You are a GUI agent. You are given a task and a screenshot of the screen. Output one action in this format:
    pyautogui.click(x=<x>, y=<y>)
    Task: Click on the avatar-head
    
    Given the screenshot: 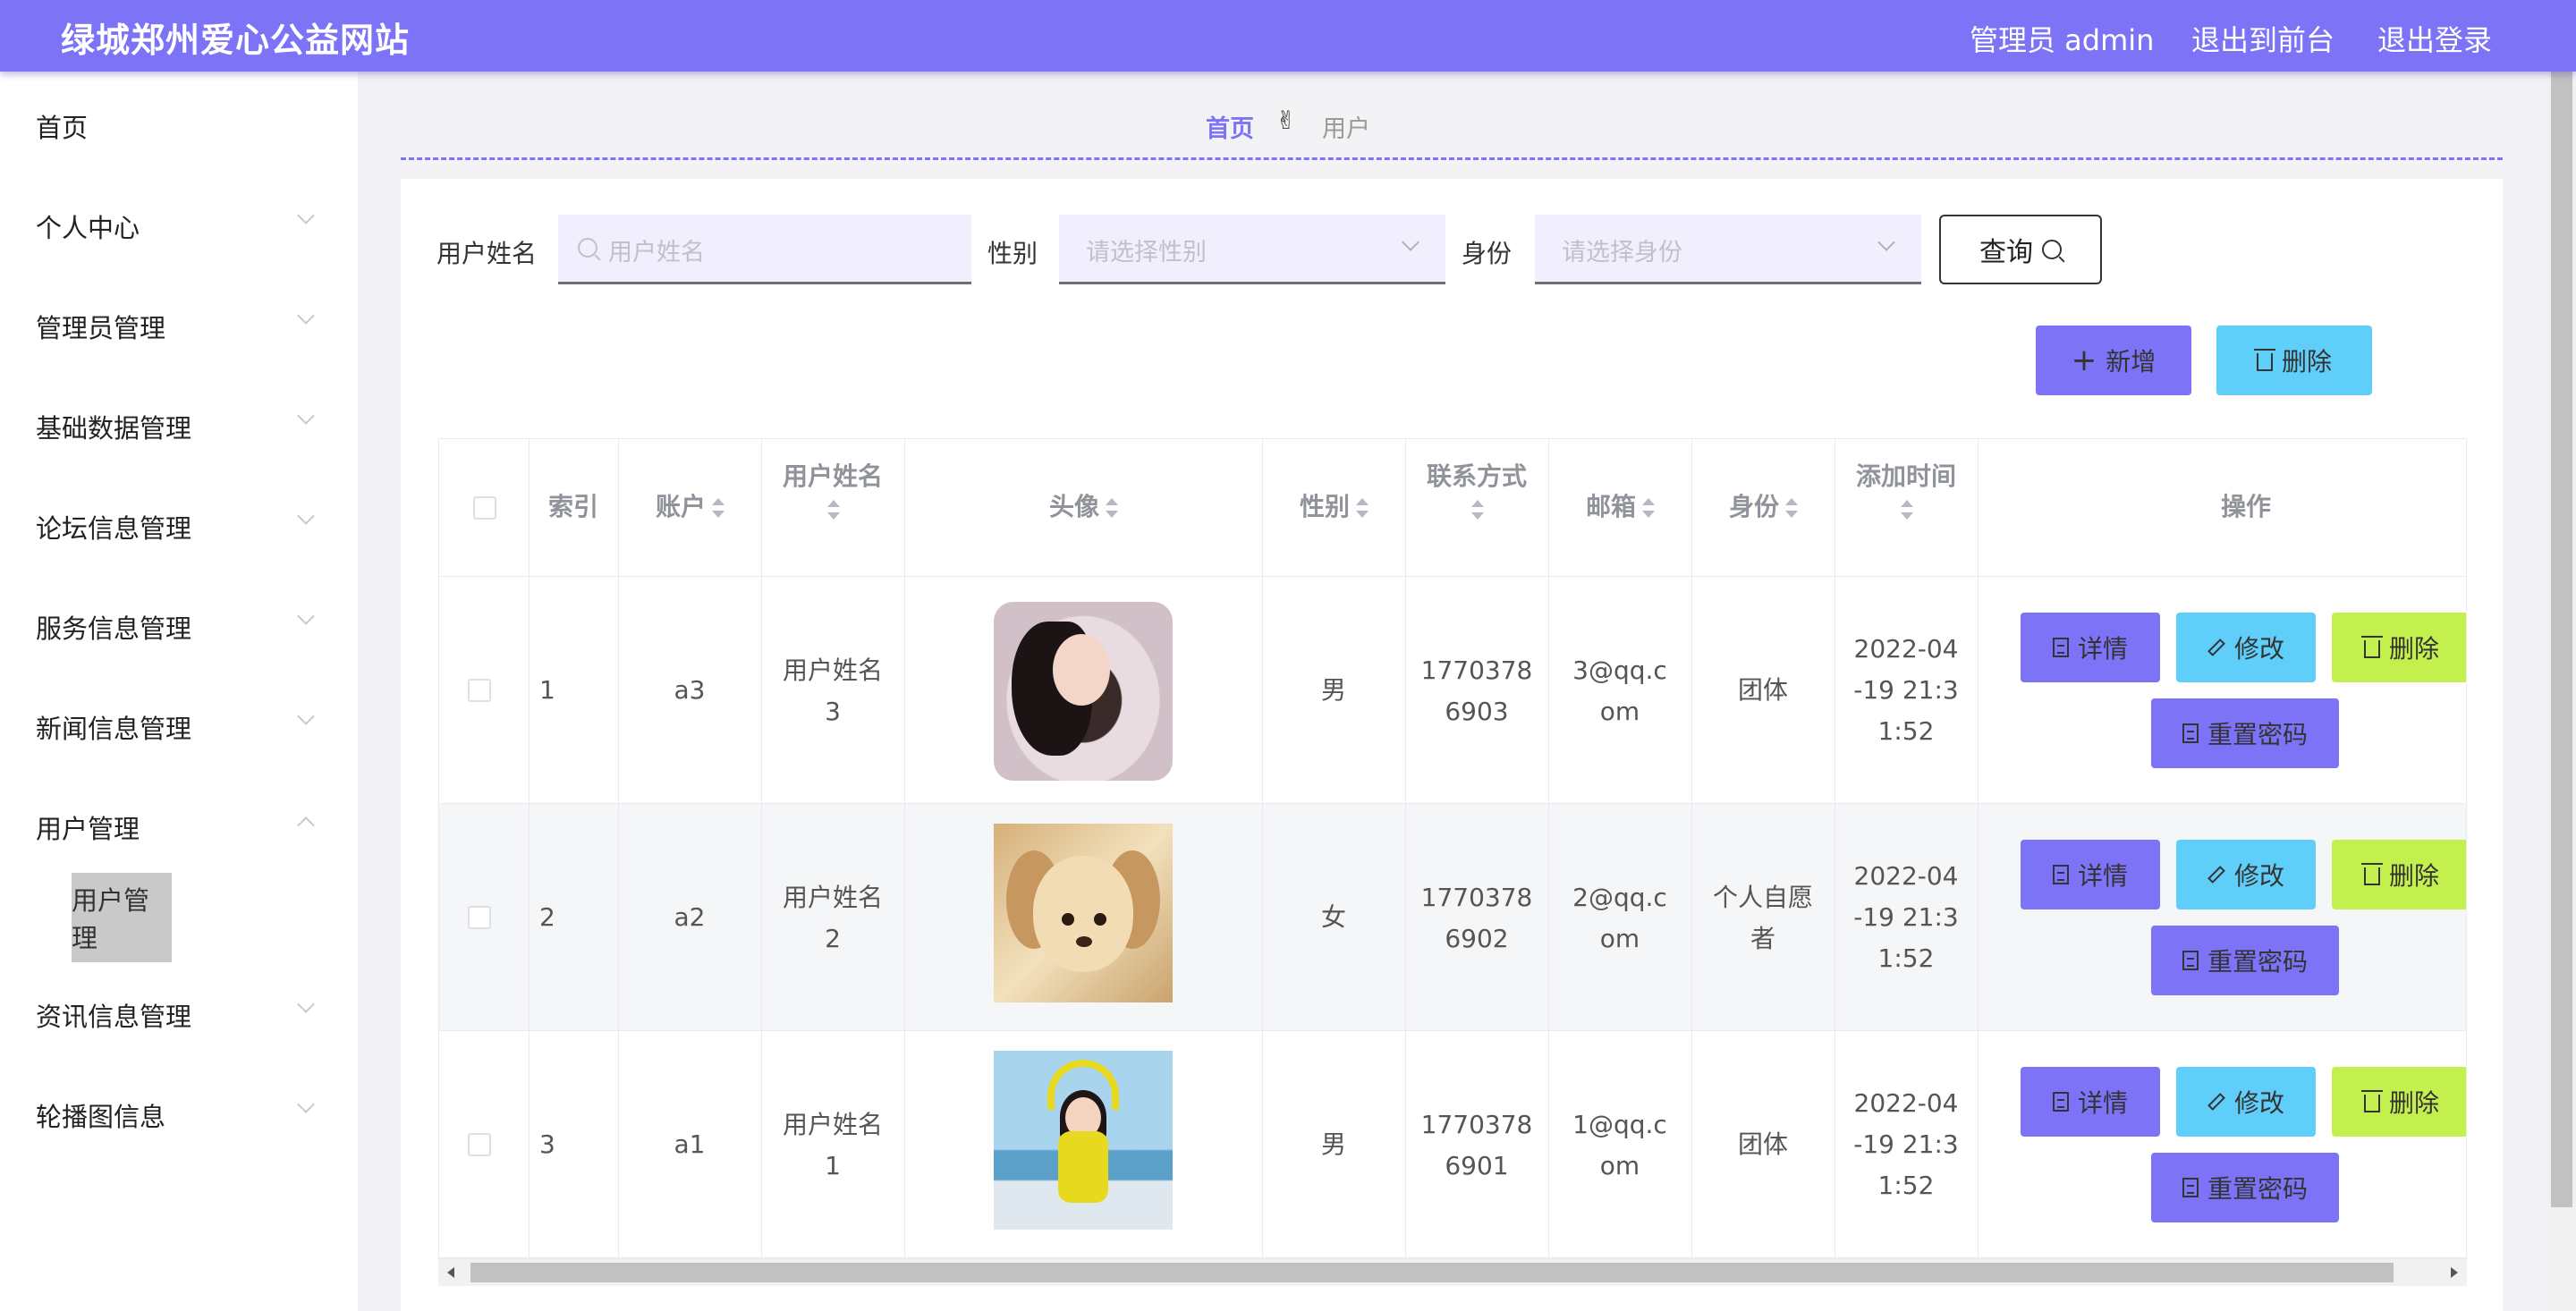 What is the action you would take?
    pyautogui.click(x=1083, y=914)
    